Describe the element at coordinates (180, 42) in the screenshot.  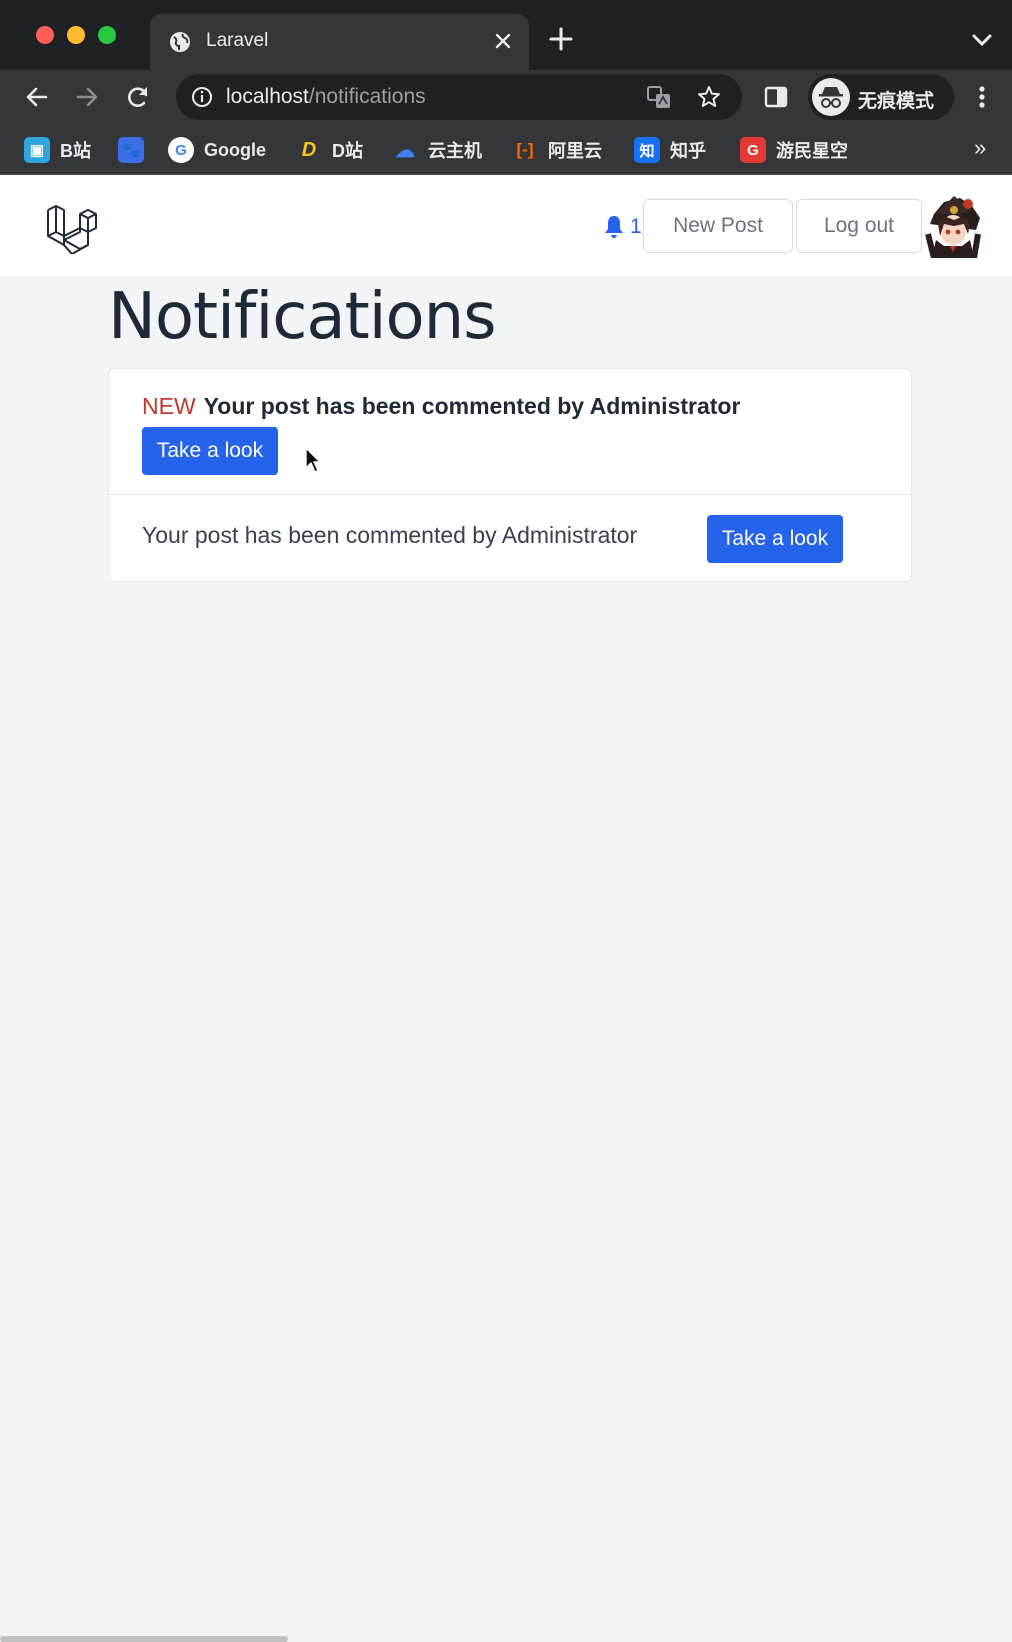
I see `globe-icon` at that location.